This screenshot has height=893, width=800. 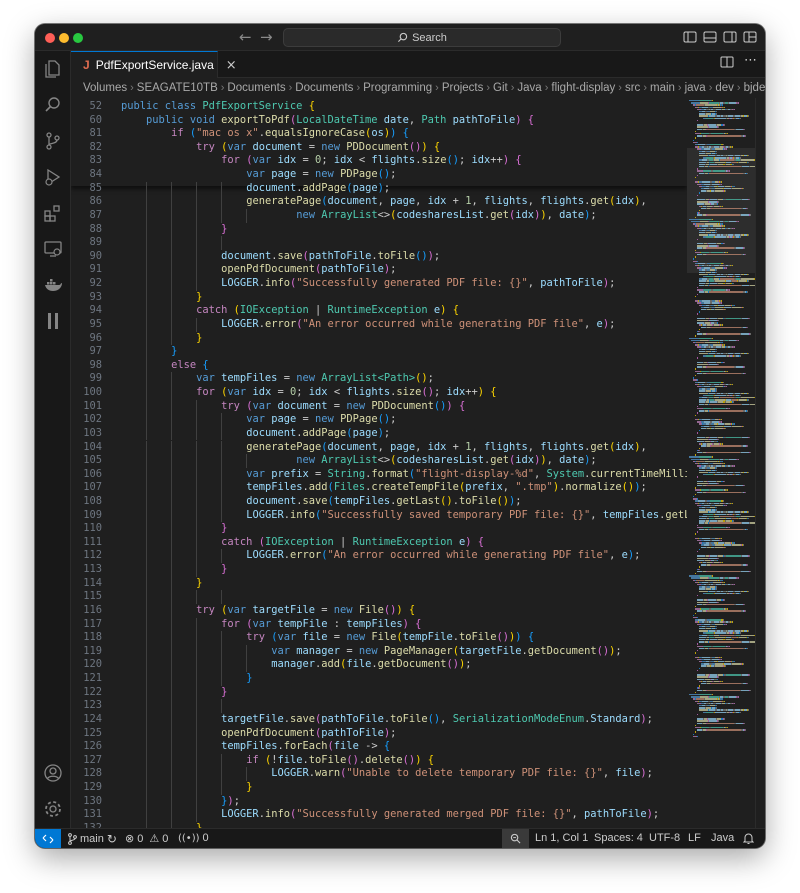 I want to click on code-line: 102 var page = new PDPage();, so click(x=379, y=420).